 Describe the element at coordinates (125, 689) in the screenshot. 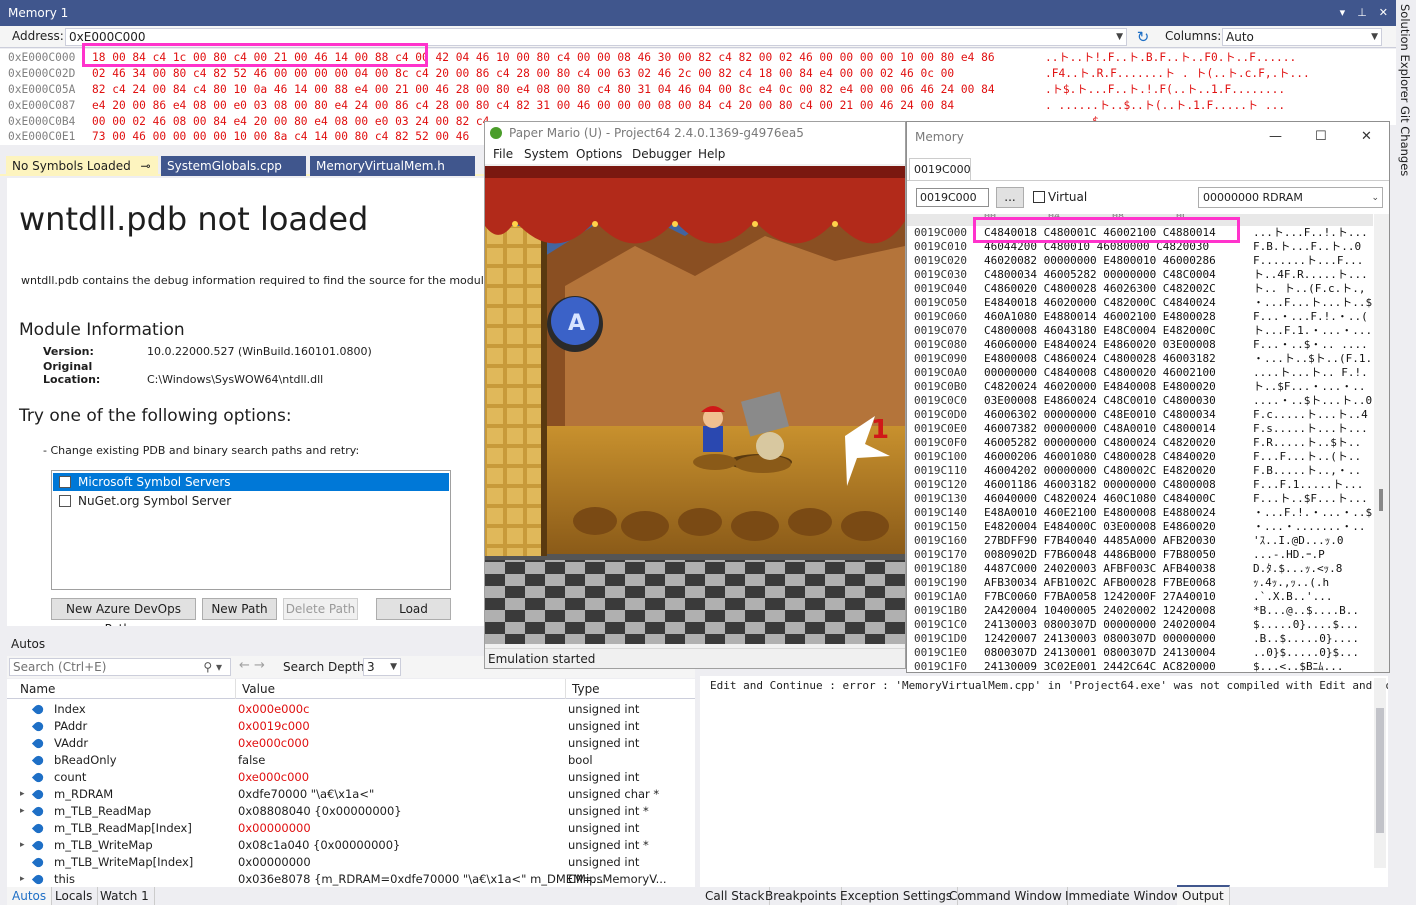

I see `column-header-name: Name` at that location.